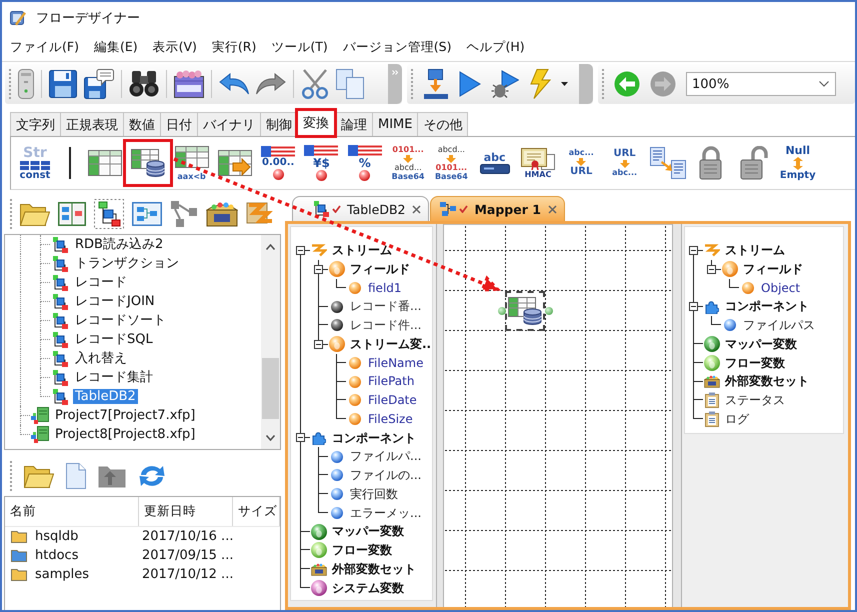  Describe the element at coordinates (120, 320) in the screenshot. I see `tree-node: レコードソート` at that location.